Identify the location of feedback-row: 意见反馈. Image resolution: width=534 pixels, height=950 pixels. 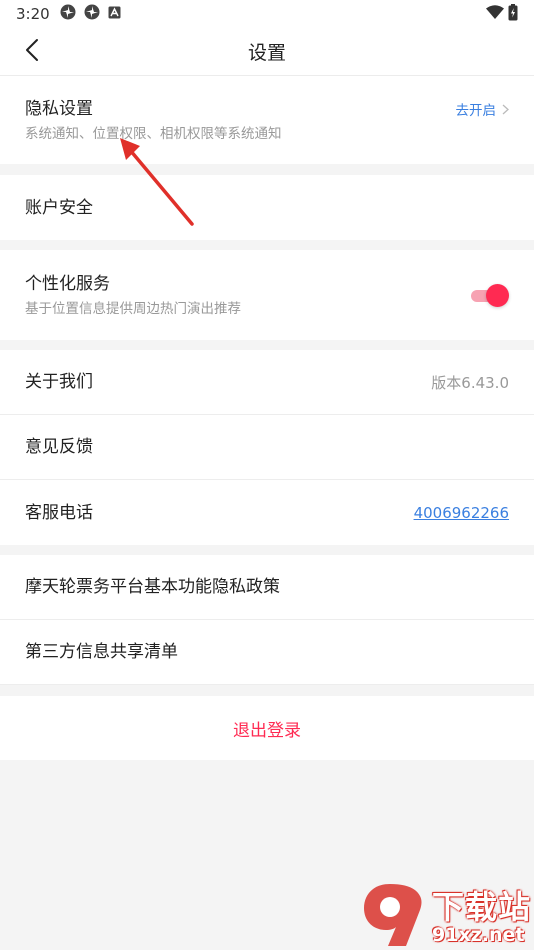
(267, 447).